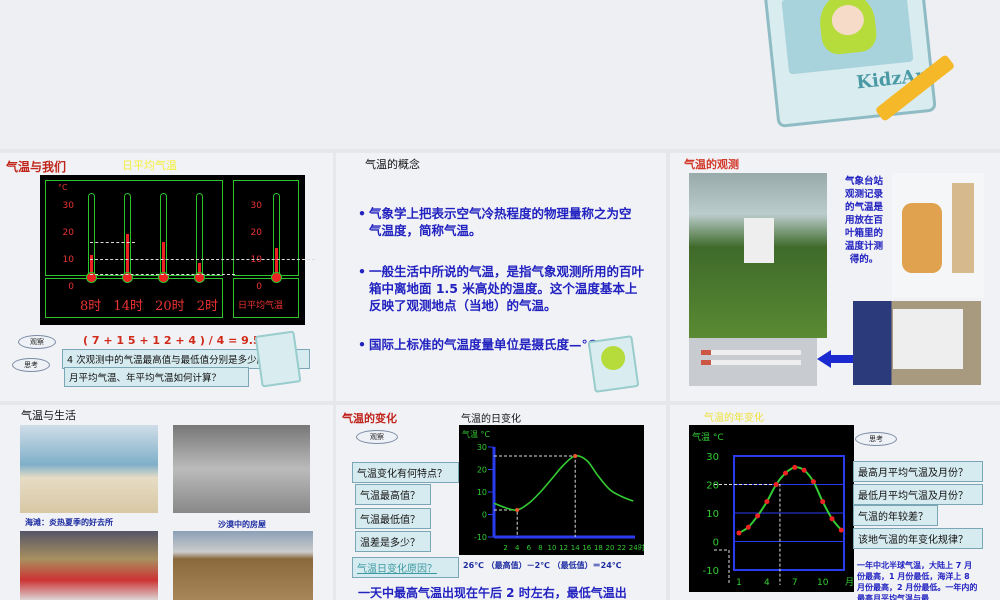  I want to click on x-tick-label: 12, so click(563, 548).